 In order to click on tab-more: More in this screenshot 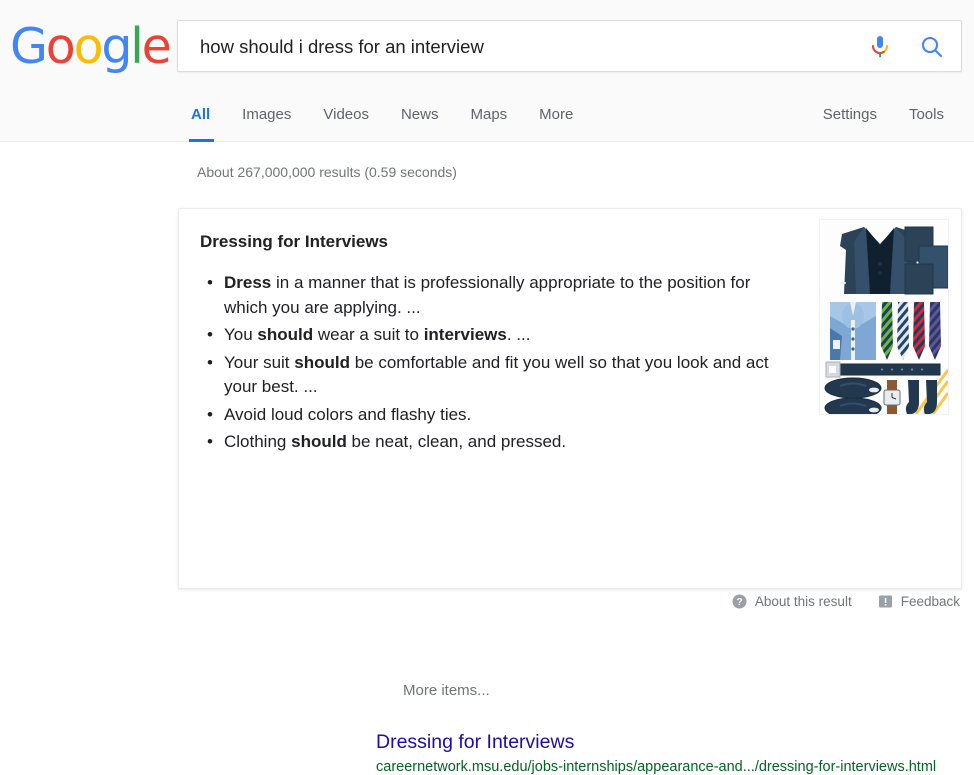, I will do `click(556, 119)`.